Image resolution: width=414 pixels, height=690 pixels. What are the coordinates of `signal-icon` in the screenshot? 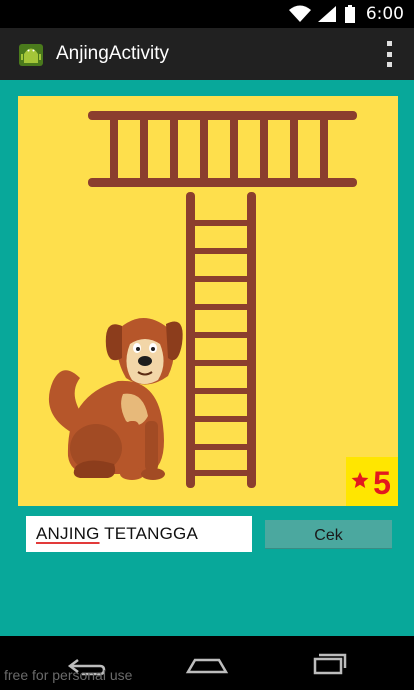 It's located at (326, 14).